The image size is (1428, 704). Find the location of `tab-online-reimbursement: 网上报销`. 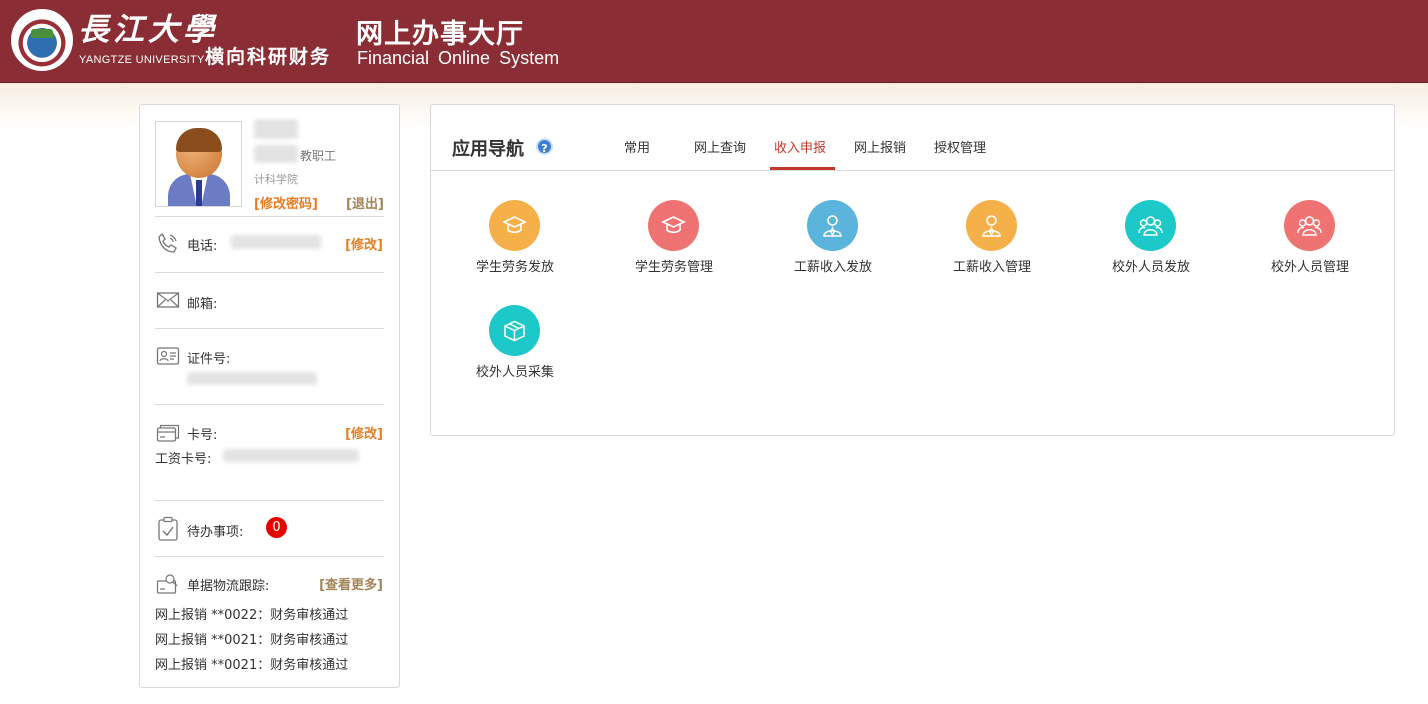

tab-online-reimbursement: 网上报销 is located at coordinates (880, 146).